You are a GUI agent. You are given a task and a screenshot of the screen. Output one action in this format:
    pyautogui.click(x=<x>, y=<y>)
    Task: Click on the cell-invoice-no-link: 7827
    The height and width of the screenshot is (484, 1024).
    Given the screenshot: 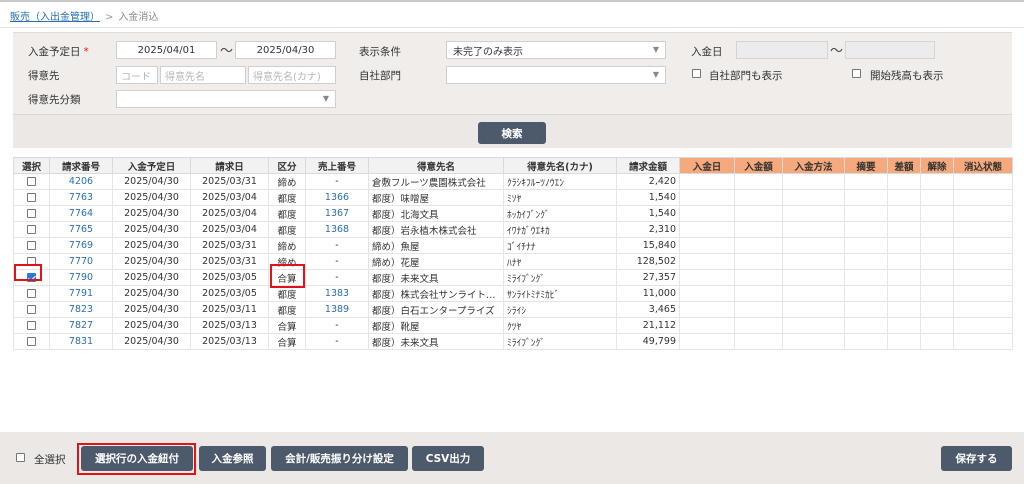 What is the action you would take?
    pyautogui.click(x=81, y=325)
    